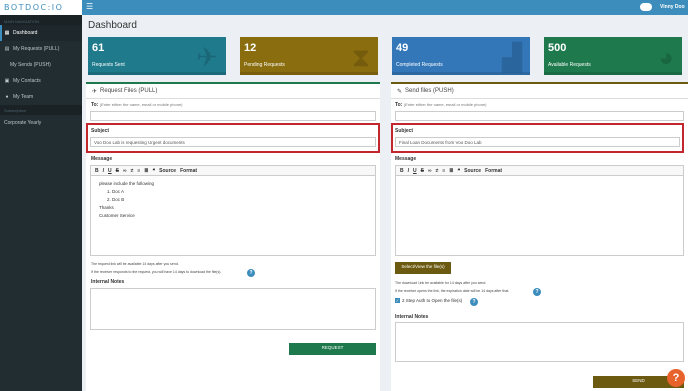 Image resolution: width=688 pixels, height=391 pixels. Describe the element at coordinates (129, 91) in the screenshot. I see `panel-title-text: Request Files (PULL)` at that location.